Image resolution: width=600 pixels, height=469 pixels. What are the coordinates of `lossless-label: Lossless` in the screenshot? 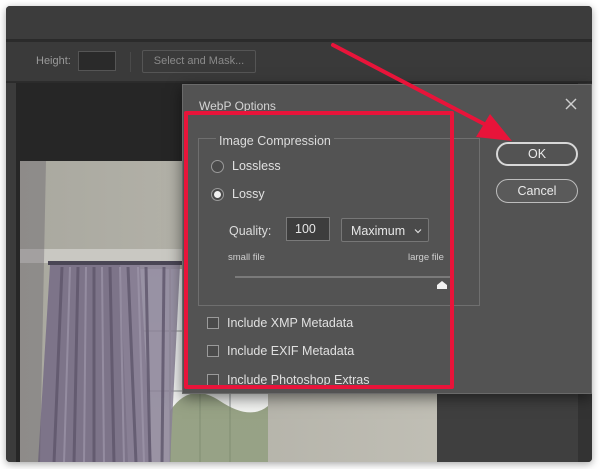 It's located at (256, 166).